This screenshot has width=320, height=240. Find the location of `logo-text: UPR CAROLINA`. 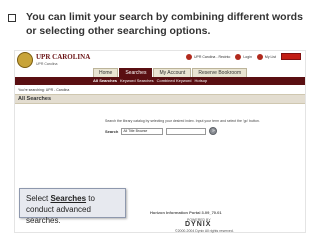

logo-text: UPR CAROLINA is located at coordinates (63, 57).